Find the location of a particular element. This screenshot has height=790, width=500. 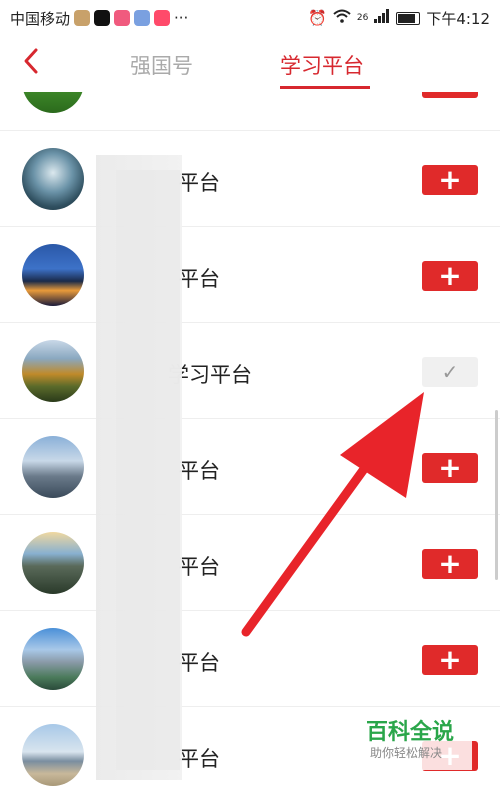

watermark-title: 百科全说 is located at coordinates (410, 732).